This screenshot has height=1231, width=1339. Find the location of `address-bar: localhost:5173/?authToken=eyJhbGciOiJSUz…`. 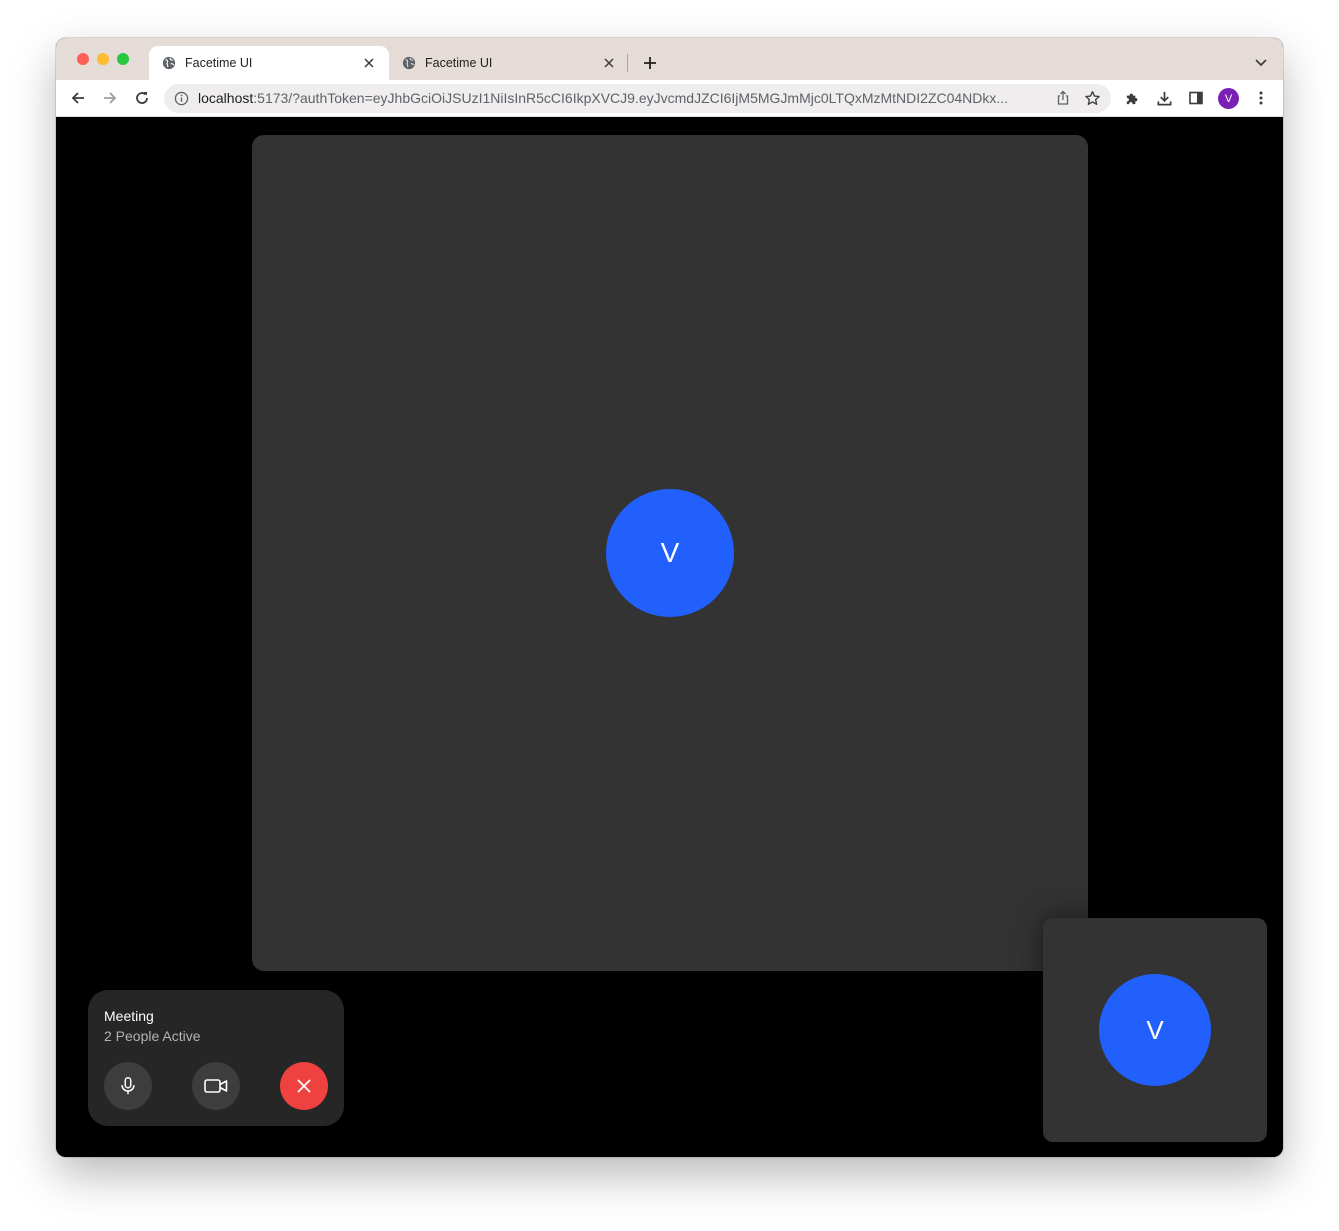

address-bar: localhost:5173/?authToken=eyJhbGciOiJSUz… is located at coordinates (637, 98).